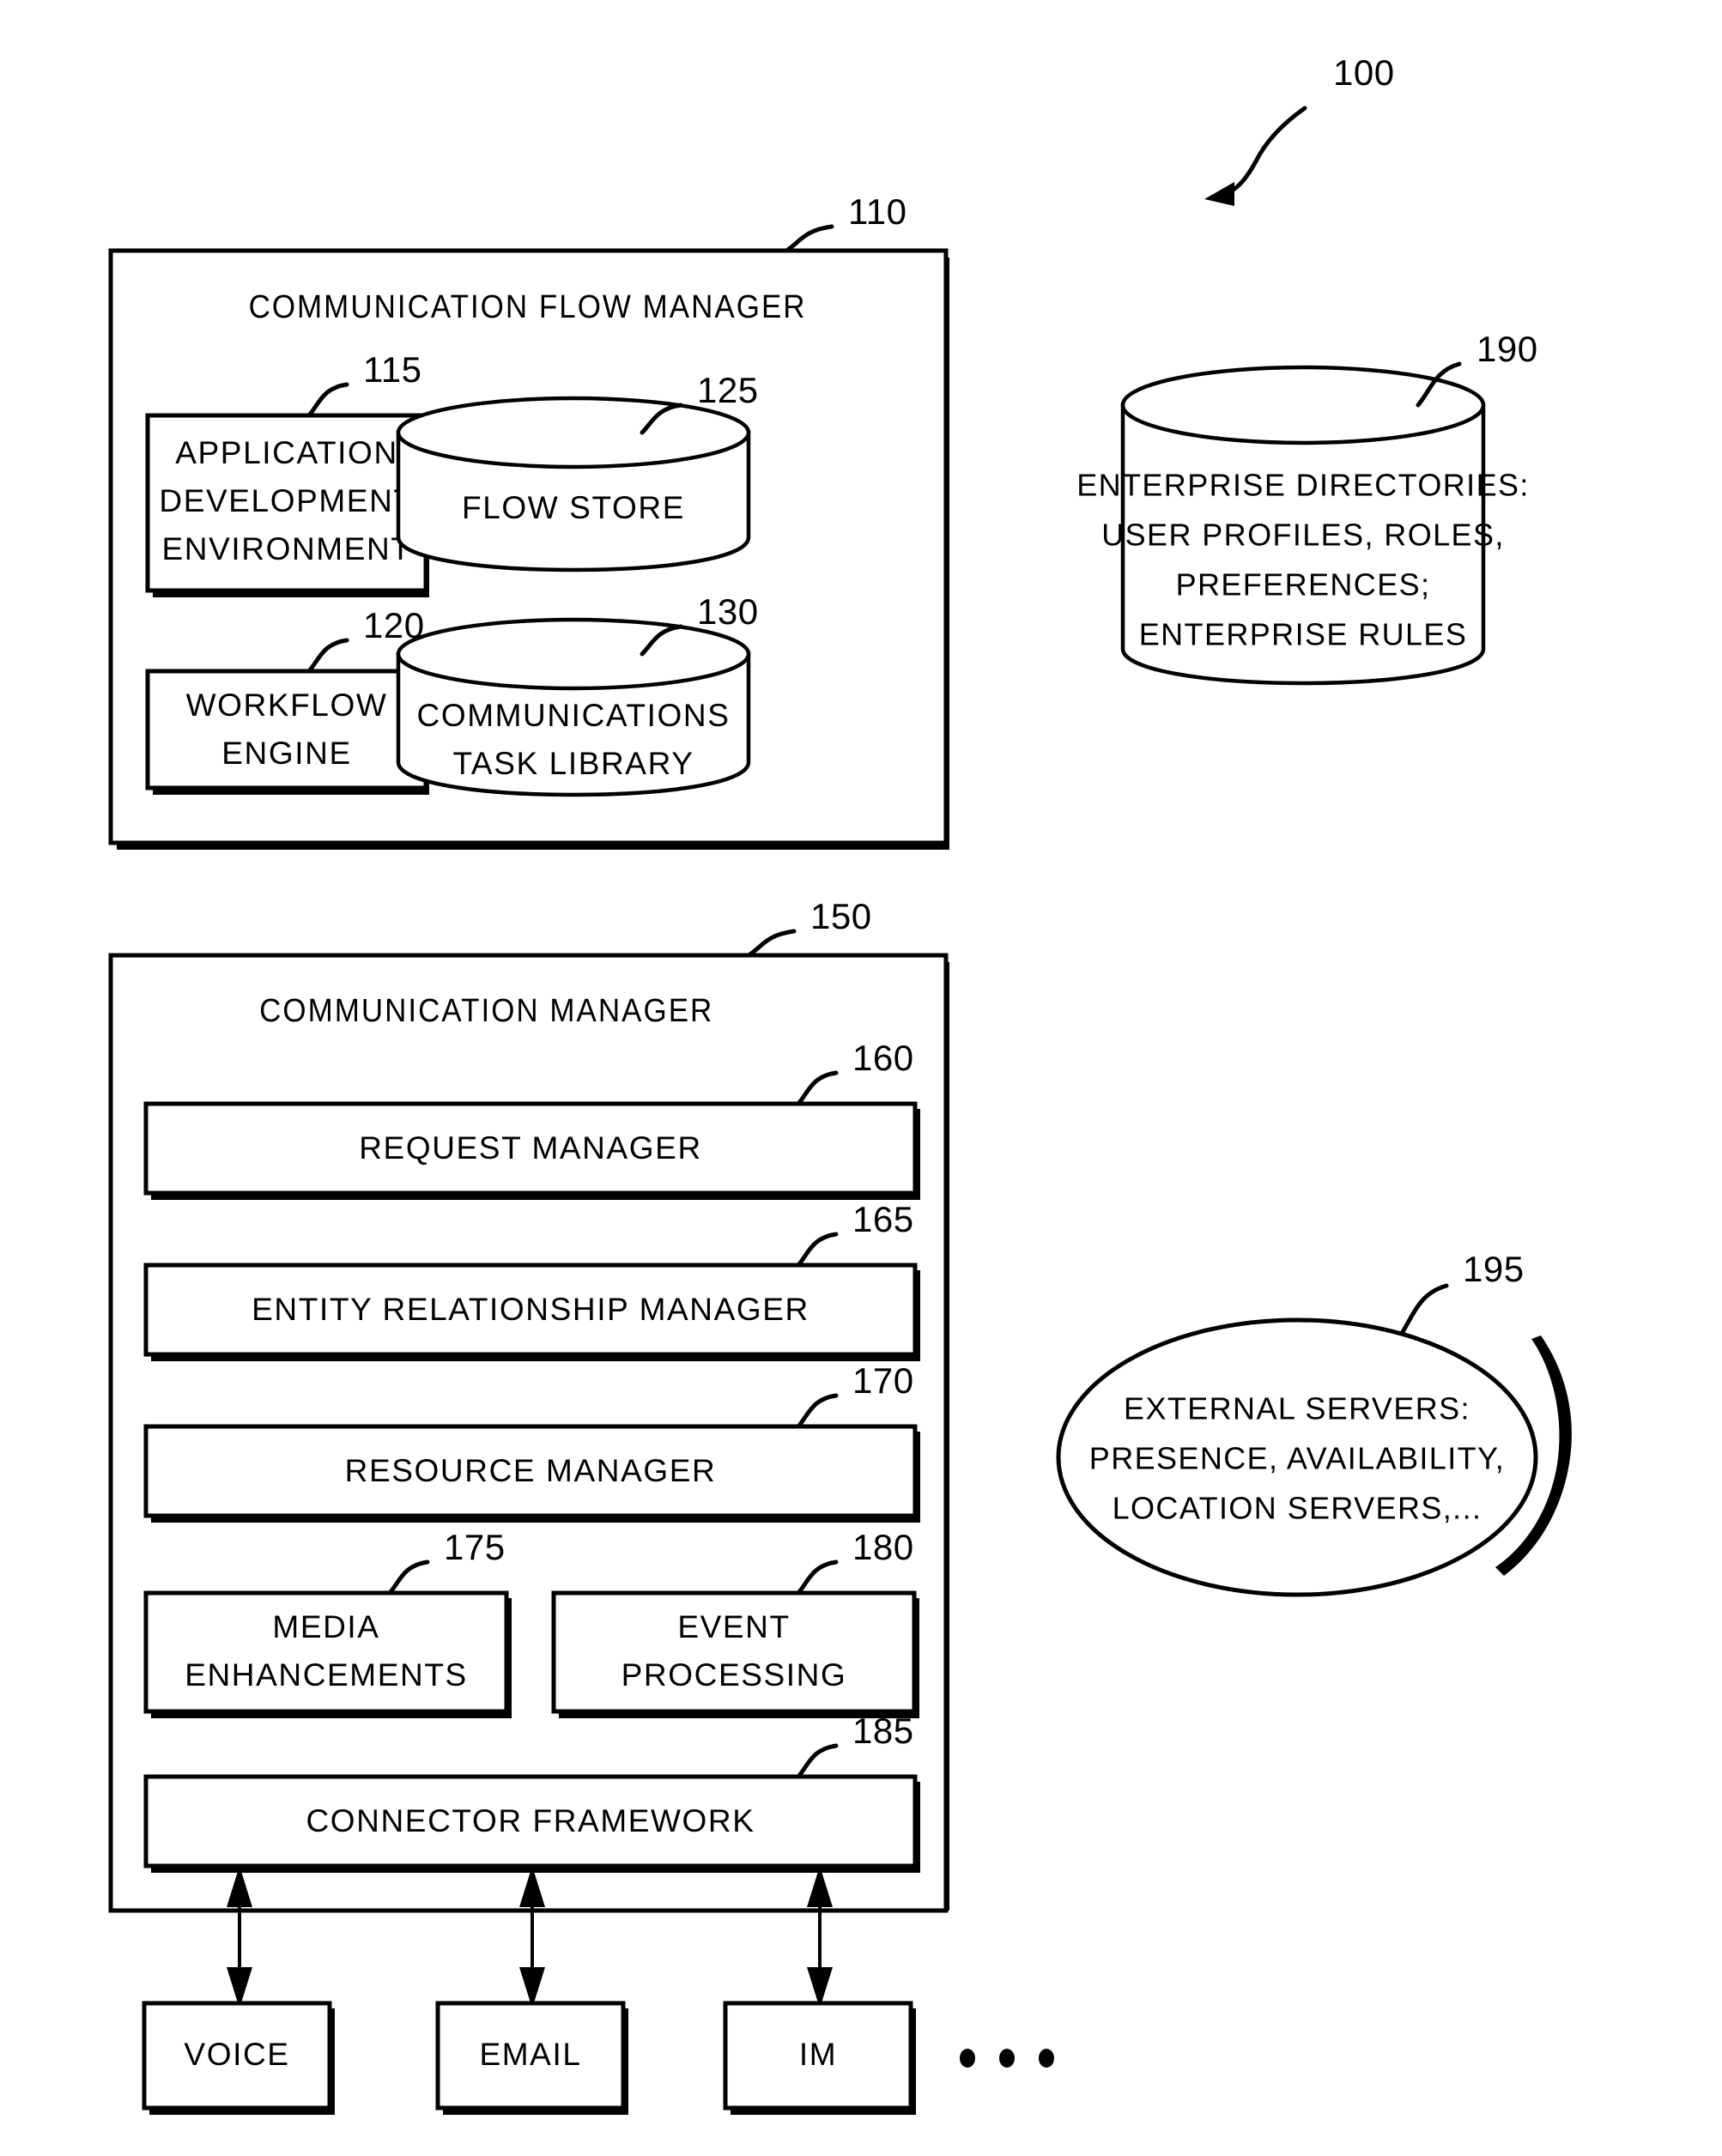  What do you see at coordinates (574, 715) in the screenshot?
I see `task-library-line-1: COMMUNICATIONS` at bounding box center [574, 715].